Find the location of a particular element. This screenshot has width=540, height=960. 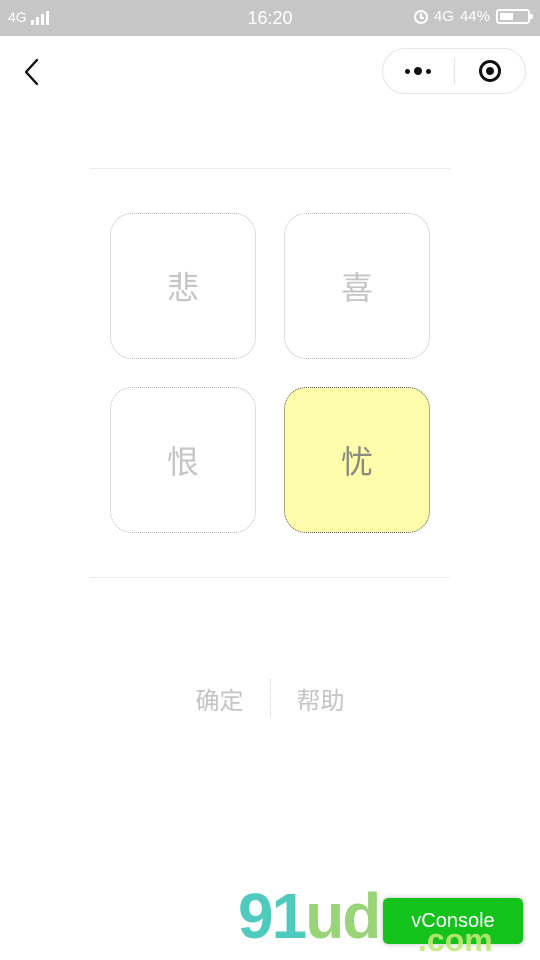

target-circle-icon is located at coordinates (489, 71).